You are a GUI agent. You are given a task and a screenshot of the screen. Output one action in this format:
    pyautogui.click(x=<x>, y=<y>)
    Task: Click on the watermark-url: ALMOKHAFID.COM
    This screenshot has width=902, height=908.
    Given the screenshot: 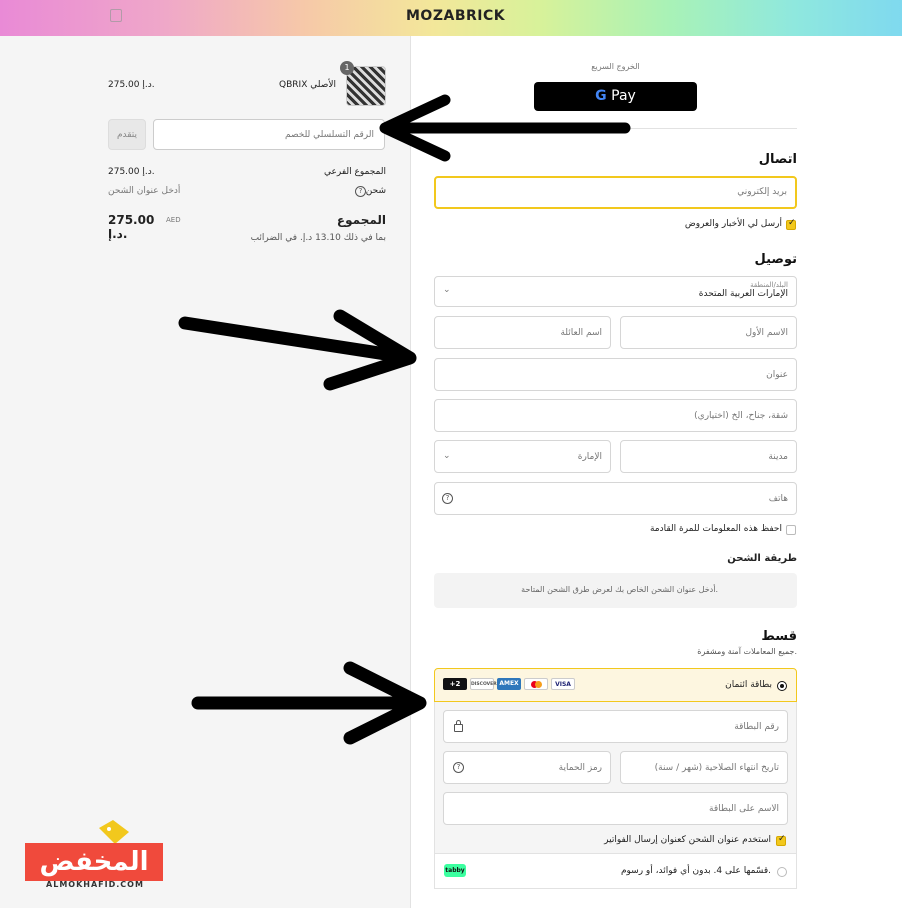 What is the action you would take?
    pyautogui.click(x=95, y=884)
    